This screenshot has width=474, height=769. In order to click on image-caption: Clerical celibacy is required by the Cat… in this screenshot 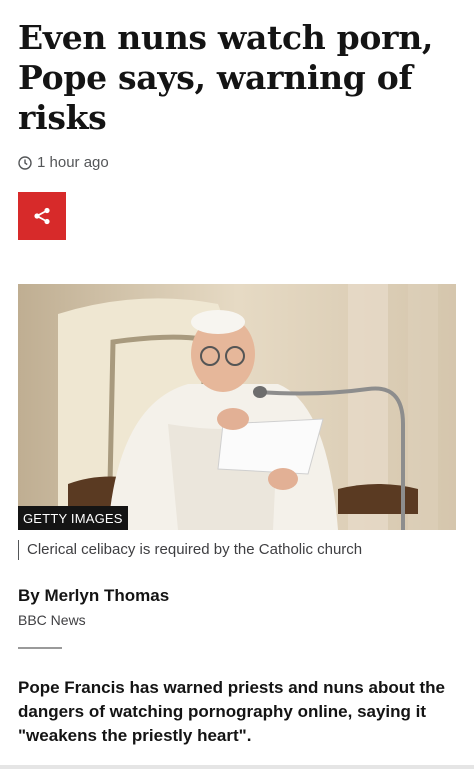, I will do `click(190, 550)`.